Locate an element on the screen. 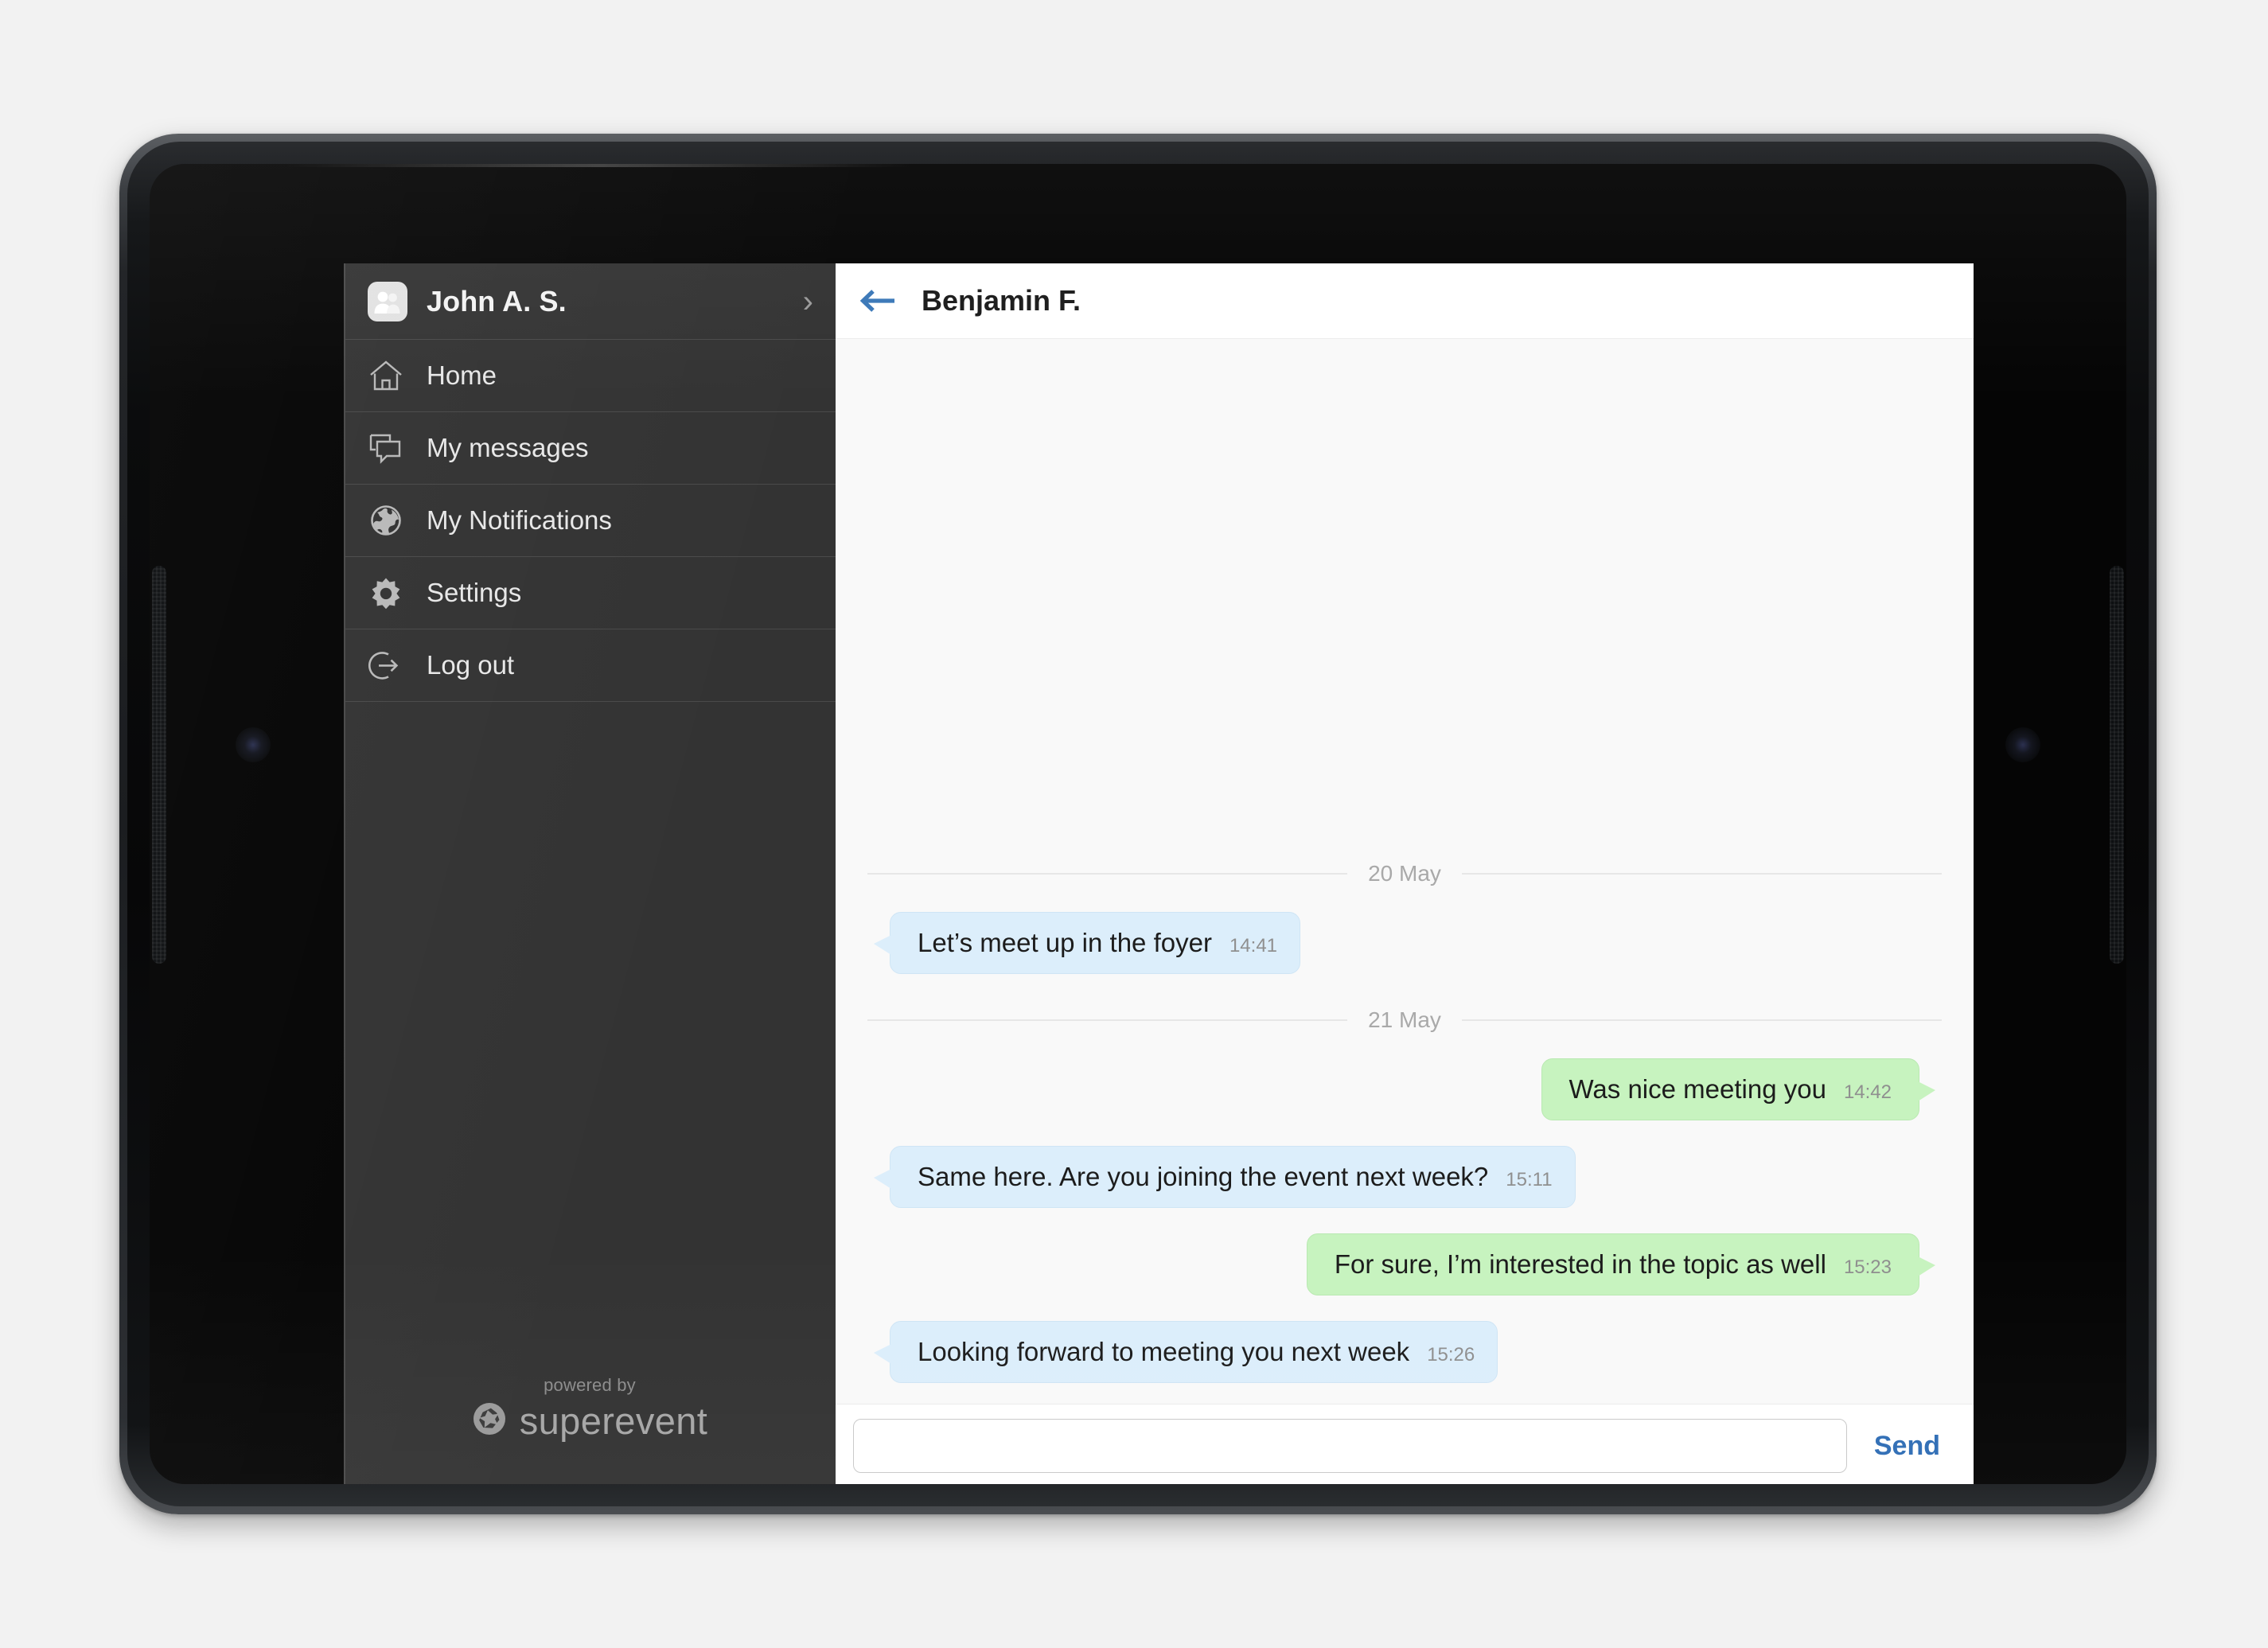 Image resolution: width=2268 pixels, height=1648 pixels. message-text: Was nice meeting you is located at coordinates (1697, 1089).